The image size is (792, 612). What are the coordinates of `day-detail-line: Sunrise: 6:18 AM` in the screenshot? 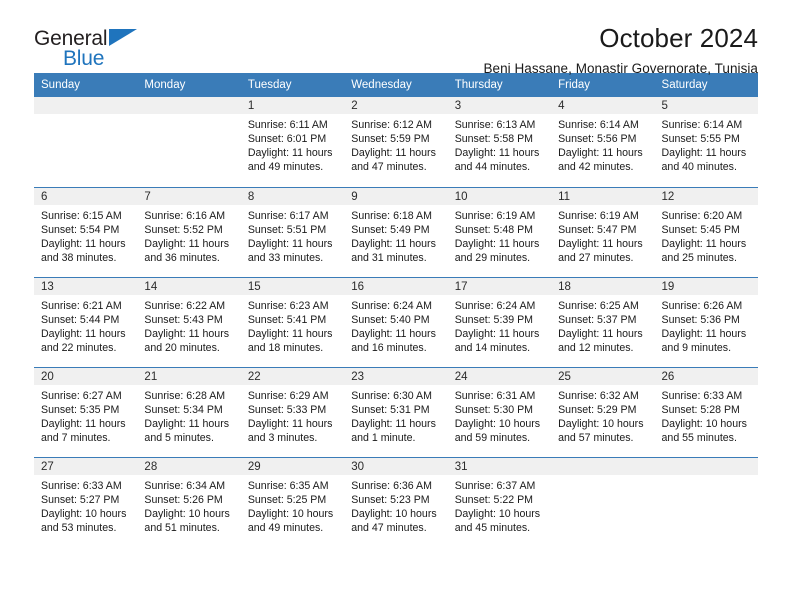 It's located at (391, 215).